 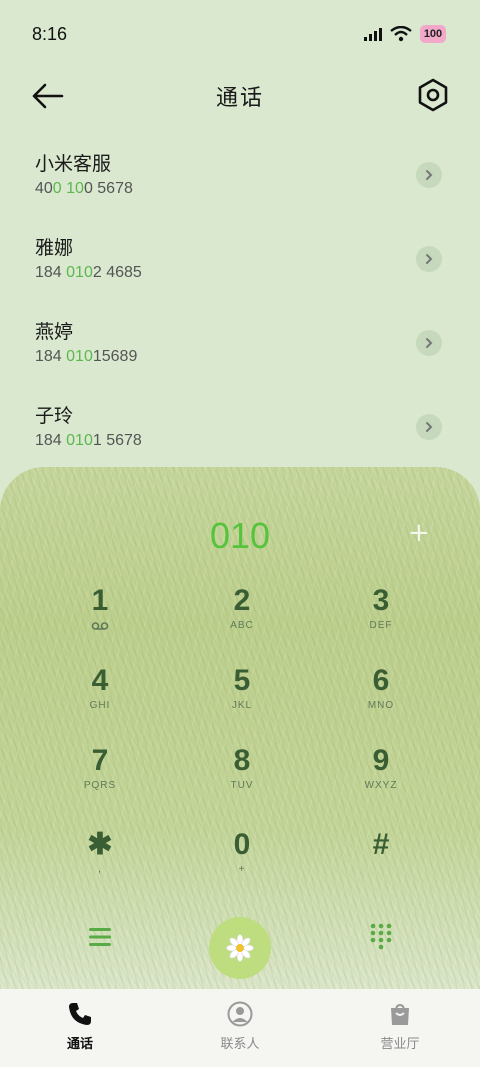 I want to click on menu-icon, so click(x=100, y=937).